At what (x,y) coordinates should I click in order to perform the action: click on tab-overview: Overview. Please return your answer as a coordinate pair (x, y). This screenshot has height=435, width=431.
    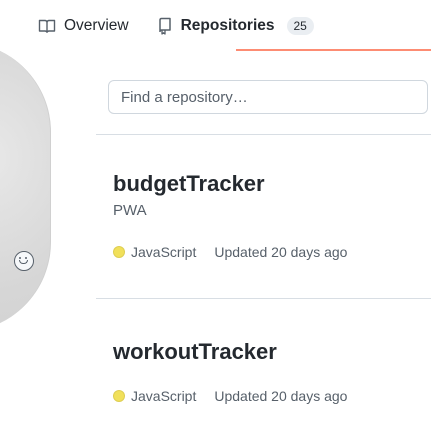
    Looking at the image, I should click on (83, 26).